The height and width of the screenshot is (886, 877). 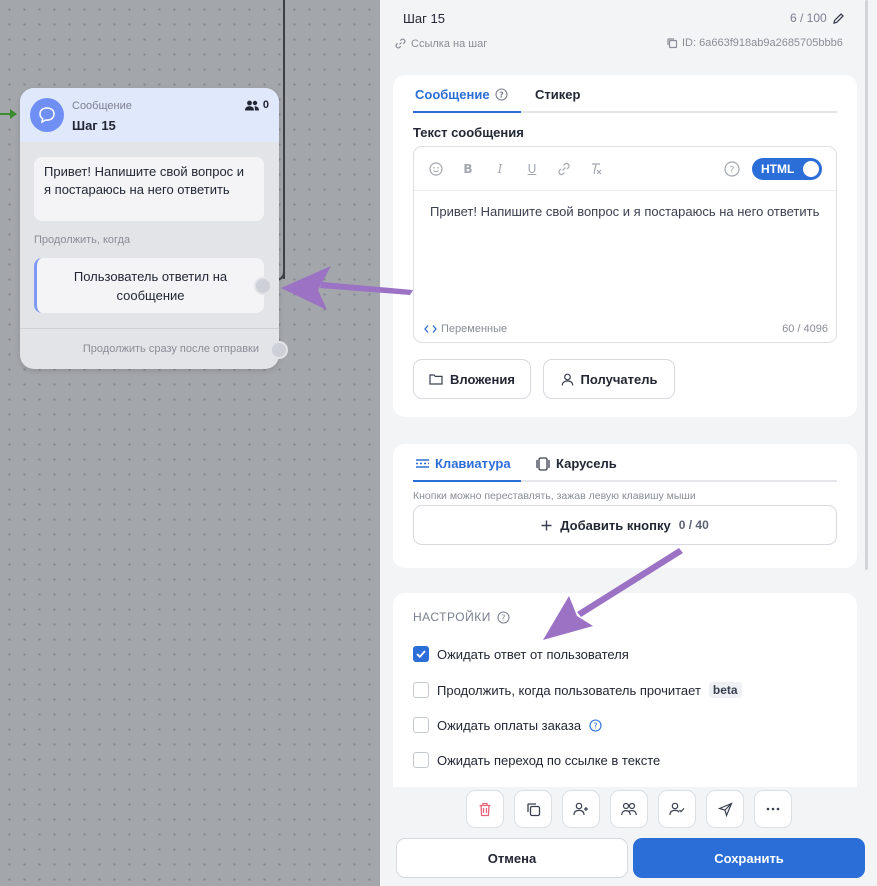 What do you see at coordinates (749, 858) in the screenshot?
I see `save-button: Сохранить` at bounding box center [749, 858].